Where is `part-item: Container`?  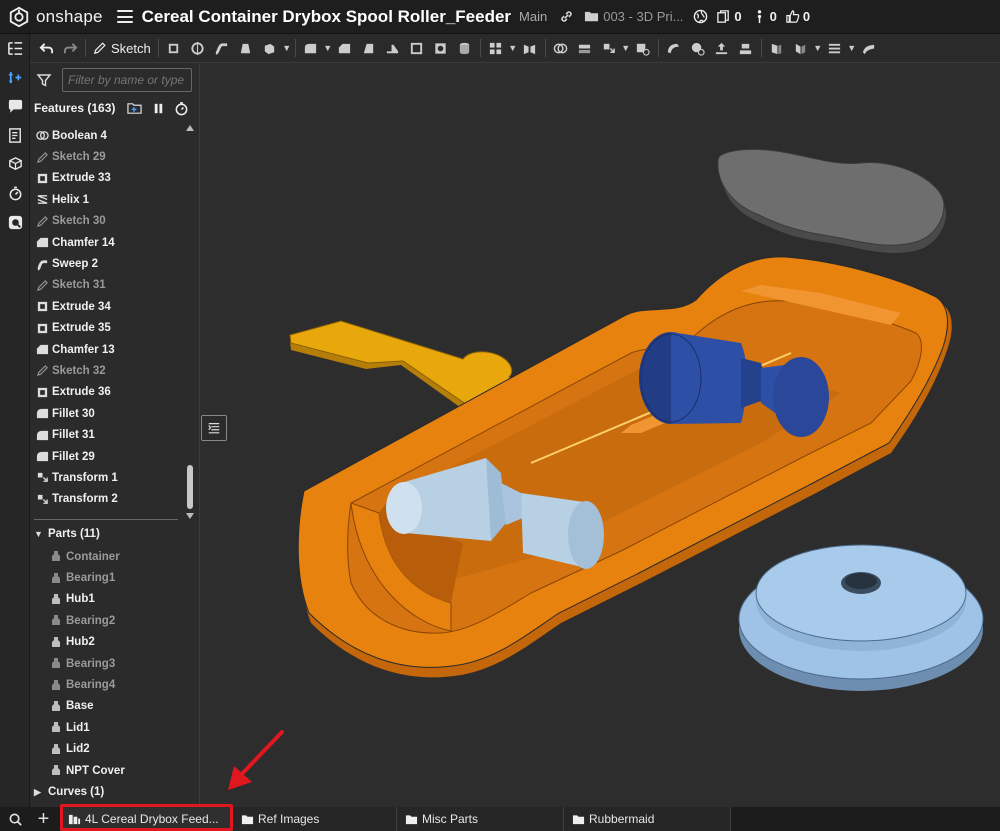 part-item: Container is located at coordinates (110, 556).